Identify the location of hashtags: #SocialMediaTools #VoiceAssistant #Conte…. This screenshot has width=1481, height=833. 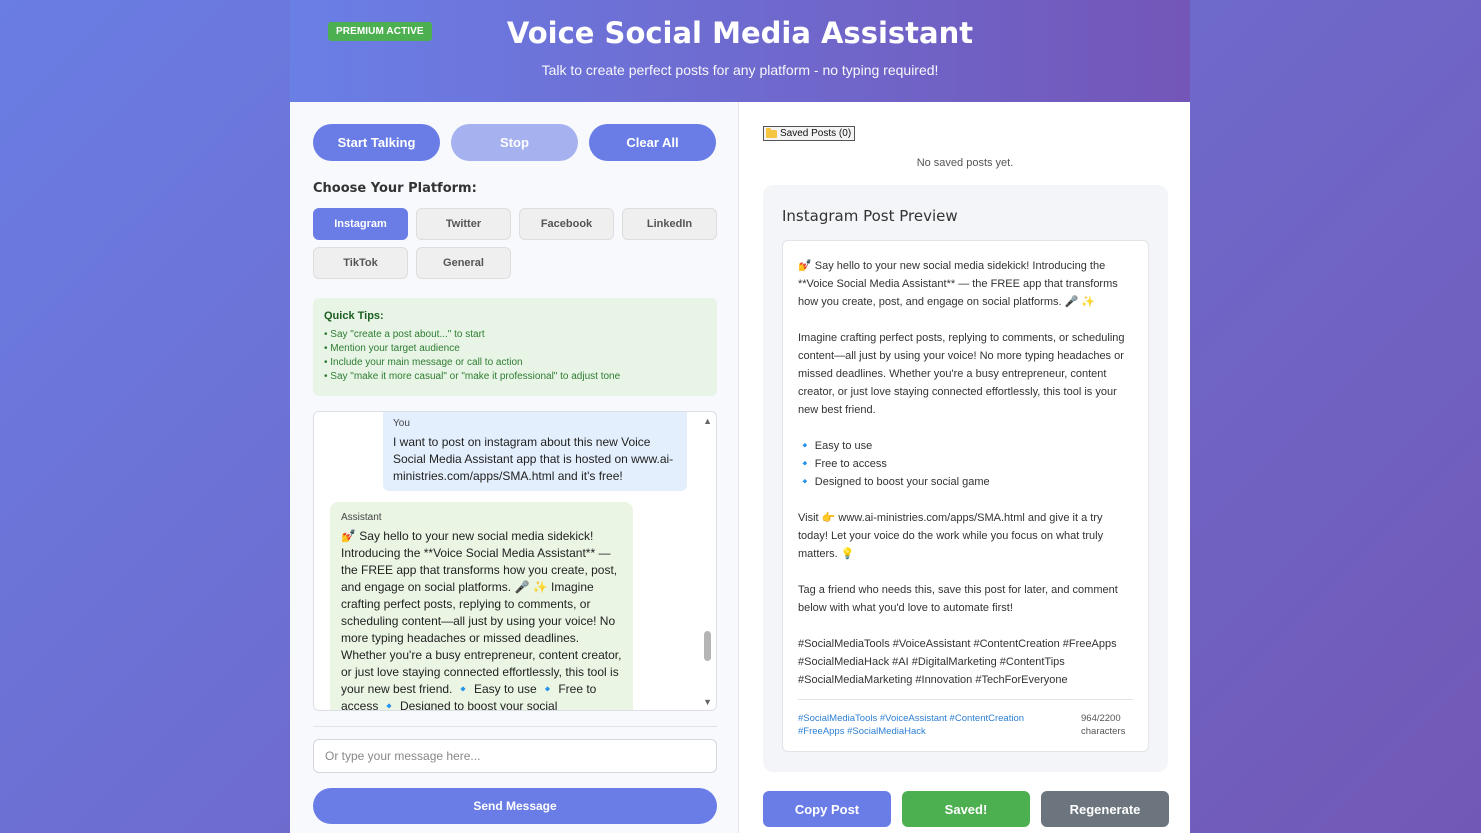
(911, 725).